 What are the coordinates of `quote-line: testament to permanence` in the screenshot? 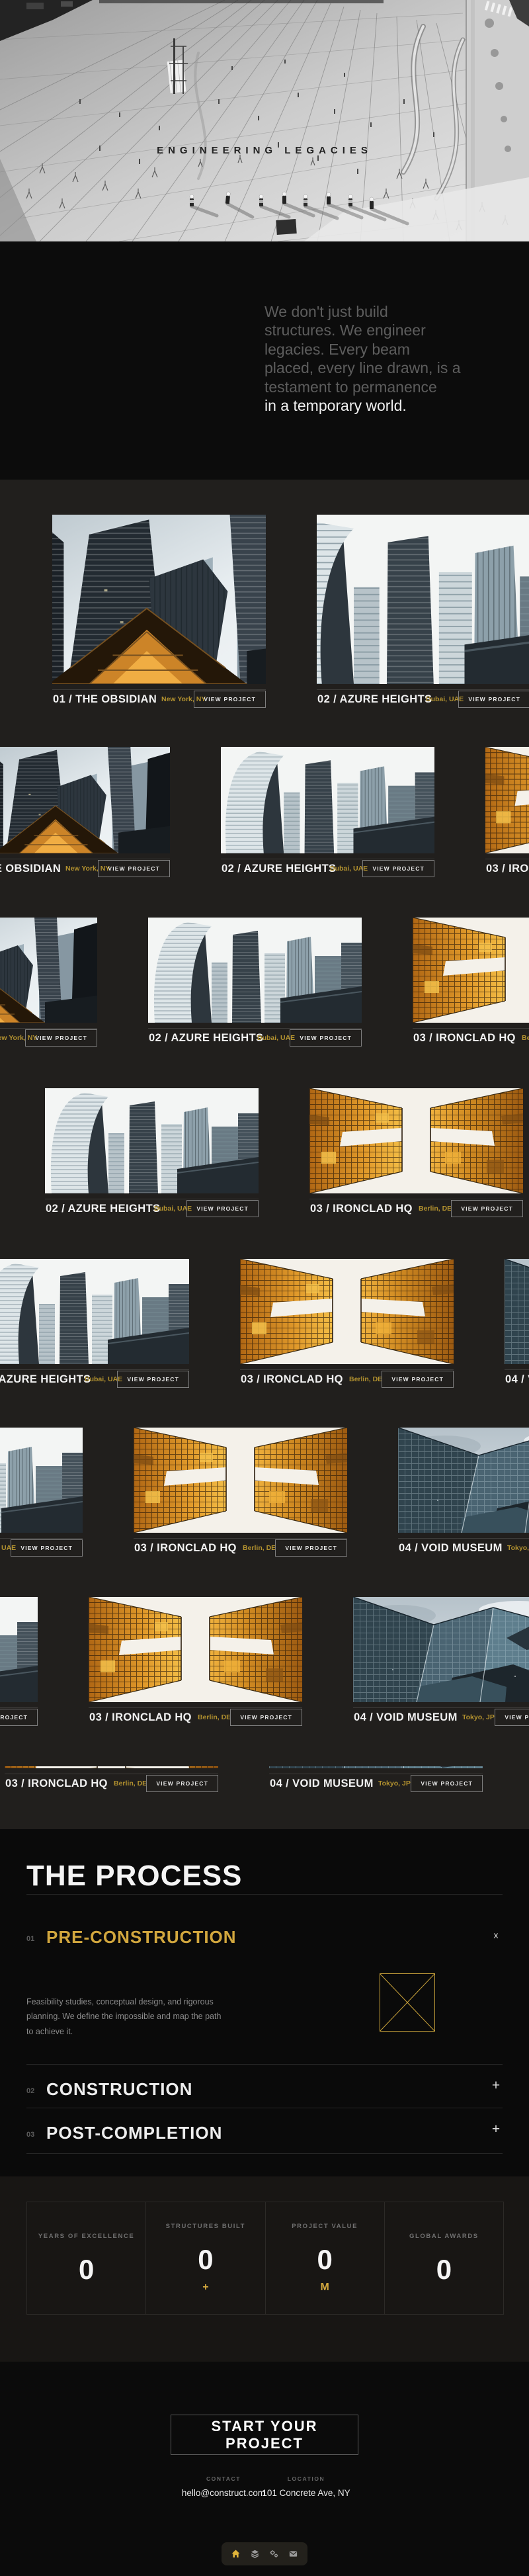 It's located at (350, 387).